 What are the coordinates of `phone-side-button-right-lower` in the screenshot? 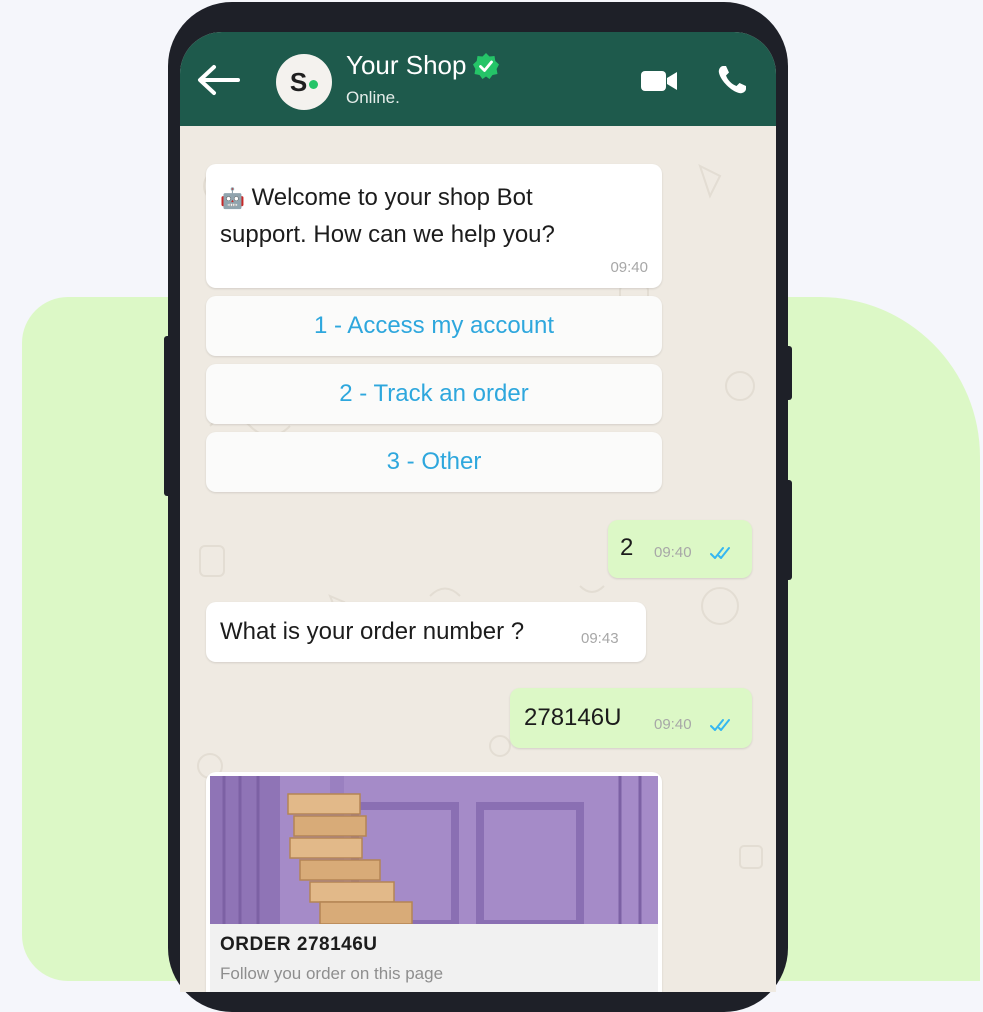 It's located at (788, 530).